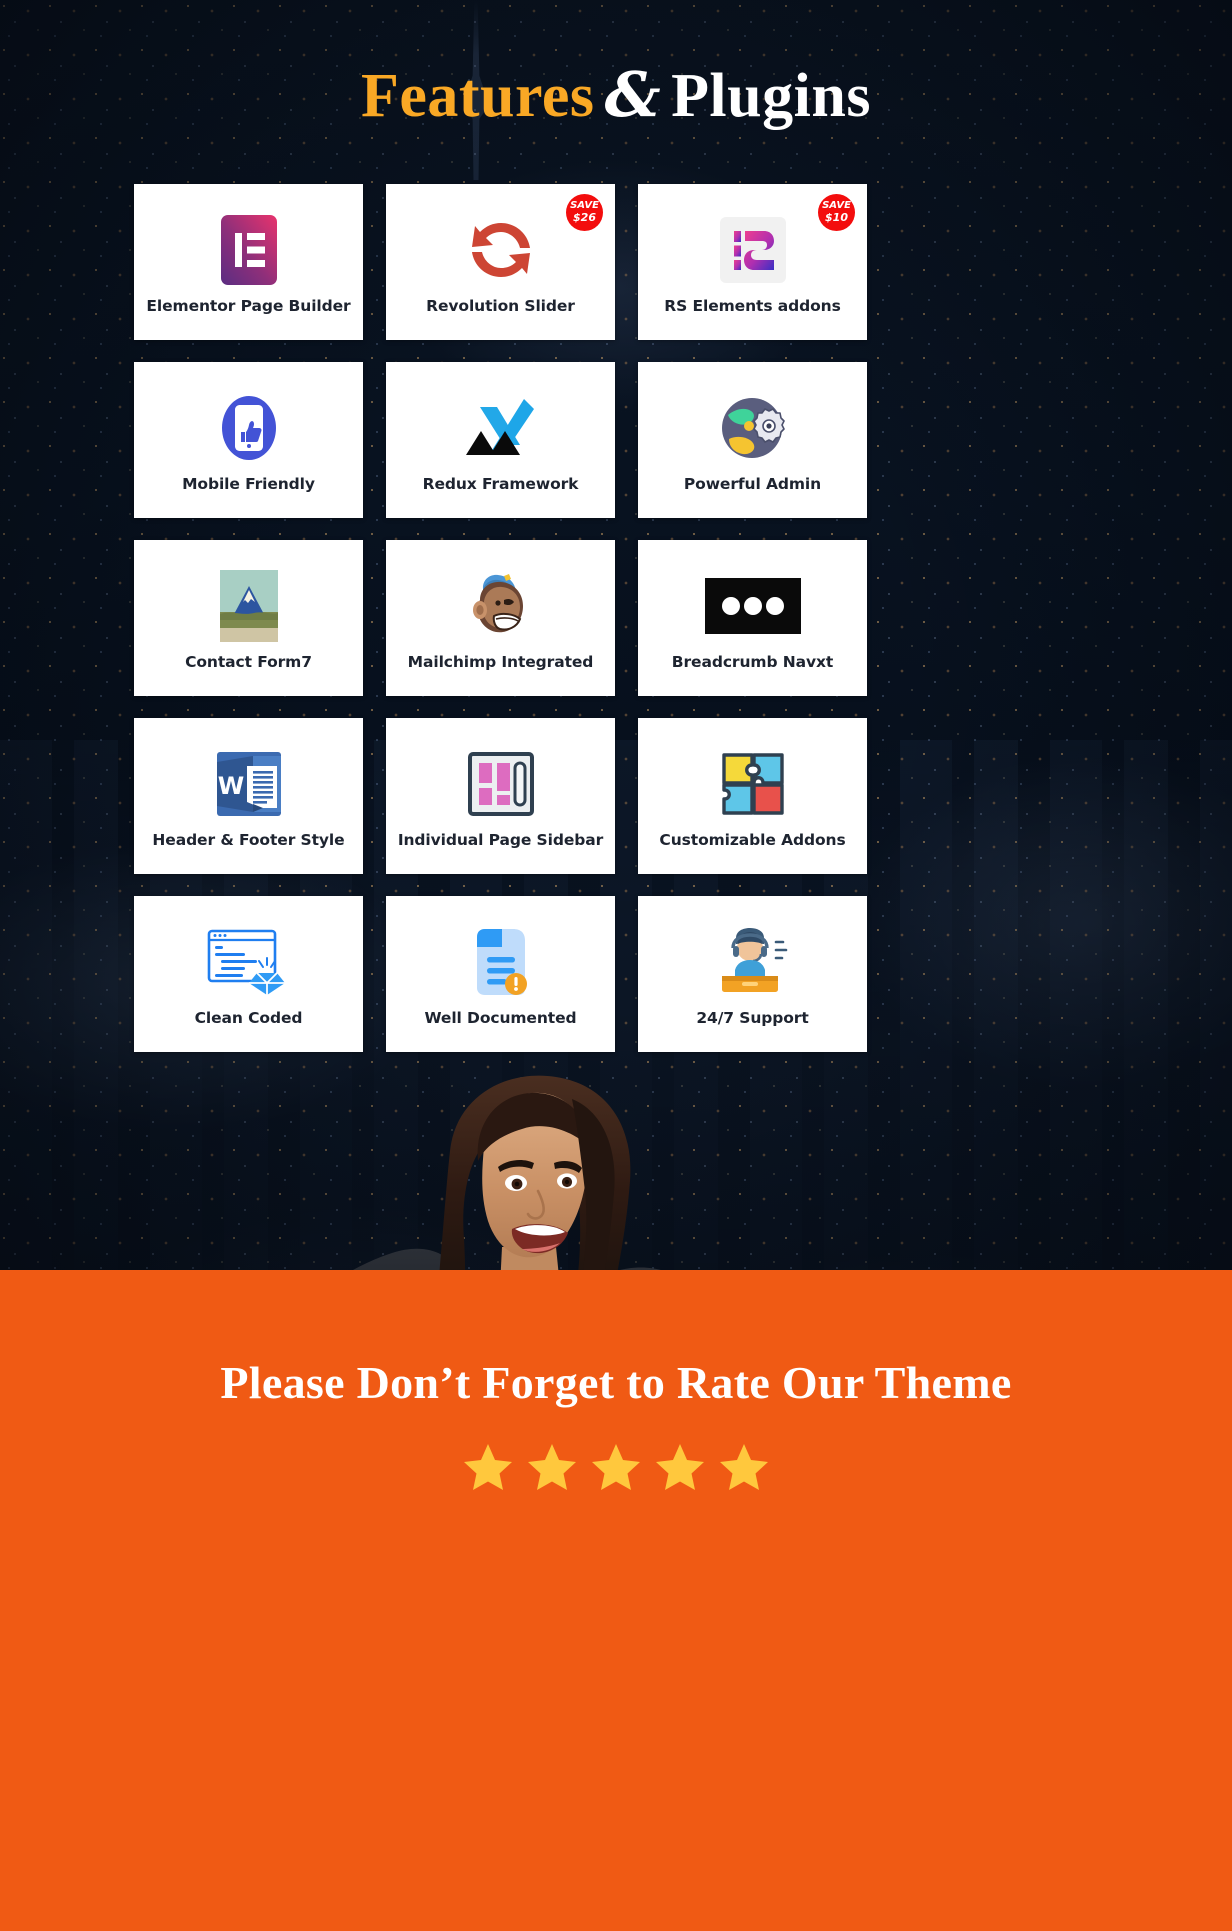 The width and height of the screenshot is (1232, 1931). What do you see at coordinates (500, 1017) in the screenshot?
I see `feature-card-label: Well Documented` at bounding box center [500, 1017].